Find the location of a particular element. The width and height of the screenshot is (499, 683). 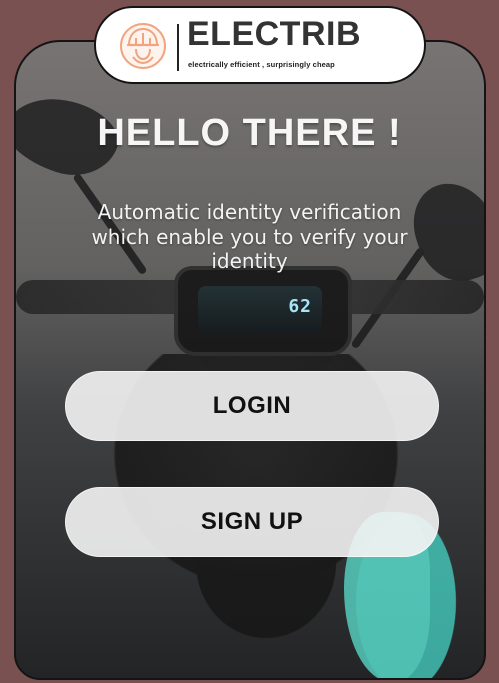

brand-name: ELECTRIB is located at coordinates (274, 34).